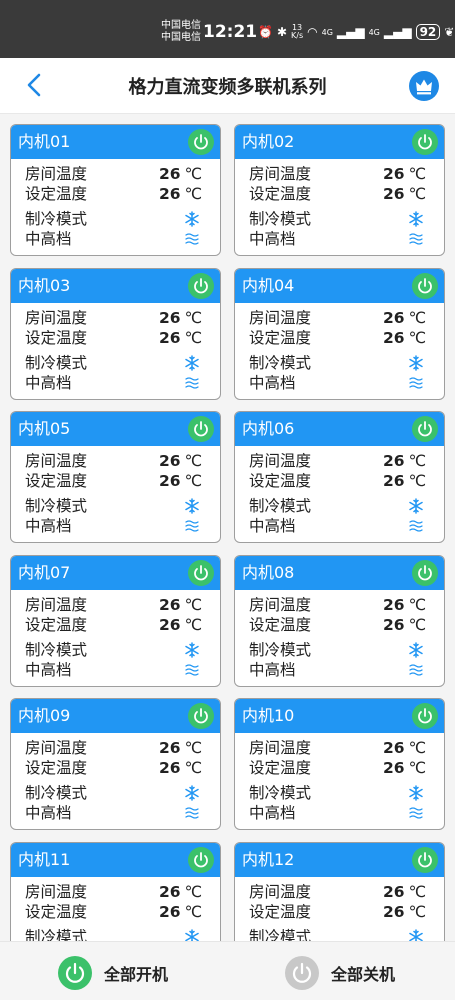 Image resolution: width=455 pixels, height=1000 pixels. Describe the element at coordinates (227, 87) in the screenshot. I see `page-title: 格力直流变频多联机系列` at that location.